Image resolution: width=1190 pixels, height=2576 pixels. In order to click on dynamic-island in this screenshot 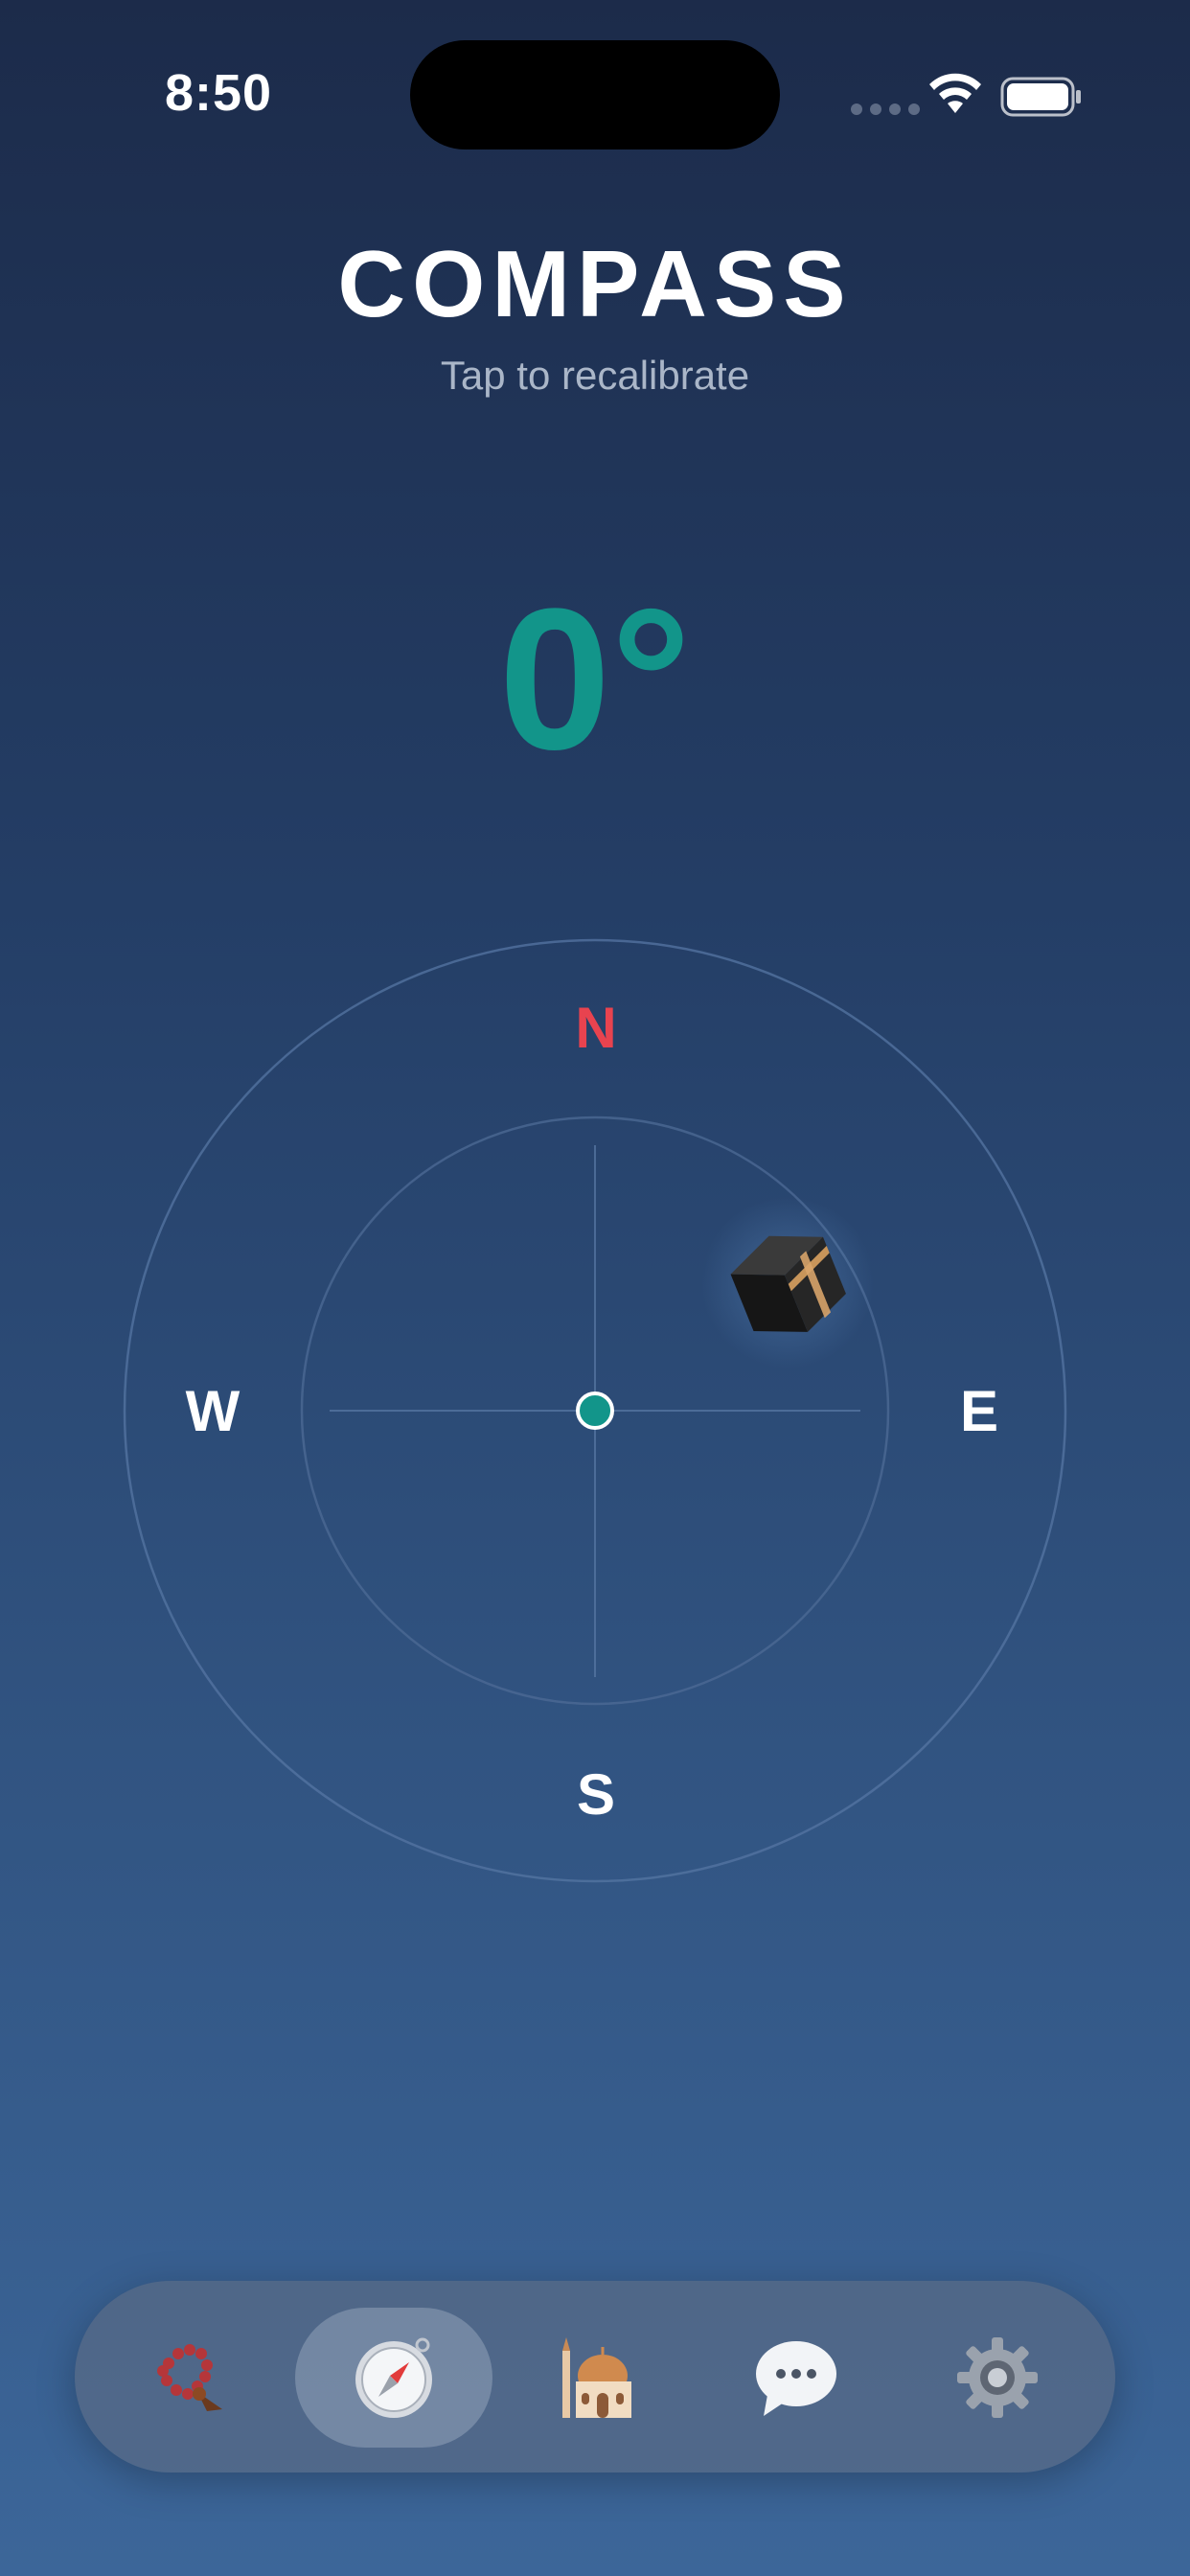, I will do `click(595, 95)`.